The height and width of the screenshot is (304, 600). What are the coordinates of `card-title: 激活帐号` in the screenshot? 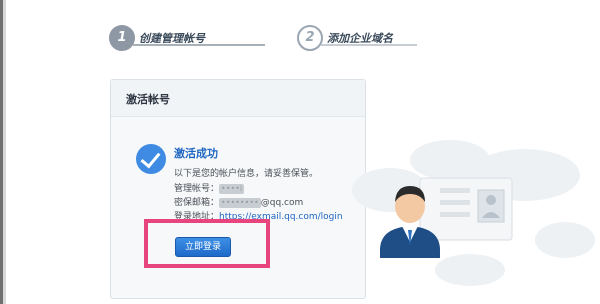 It's located at (148, 99).